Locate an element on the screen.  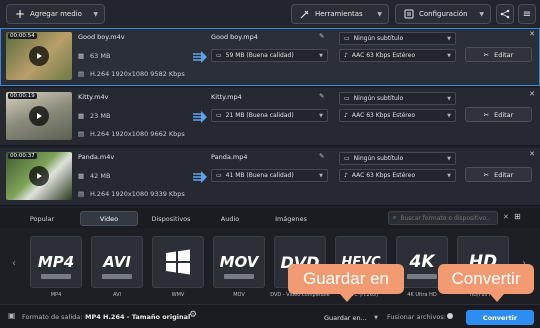
output-size-select: ▭ 21 MB (Buena calidad) ▼ is located at coordinates (269, 115).